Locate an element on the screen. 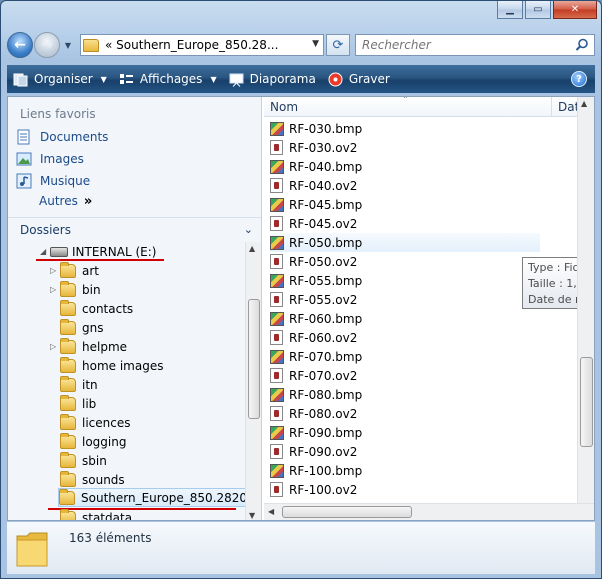 The height and width of the screenshot is (579, 602). tree-item: home images is located at coordinates (106, 365).